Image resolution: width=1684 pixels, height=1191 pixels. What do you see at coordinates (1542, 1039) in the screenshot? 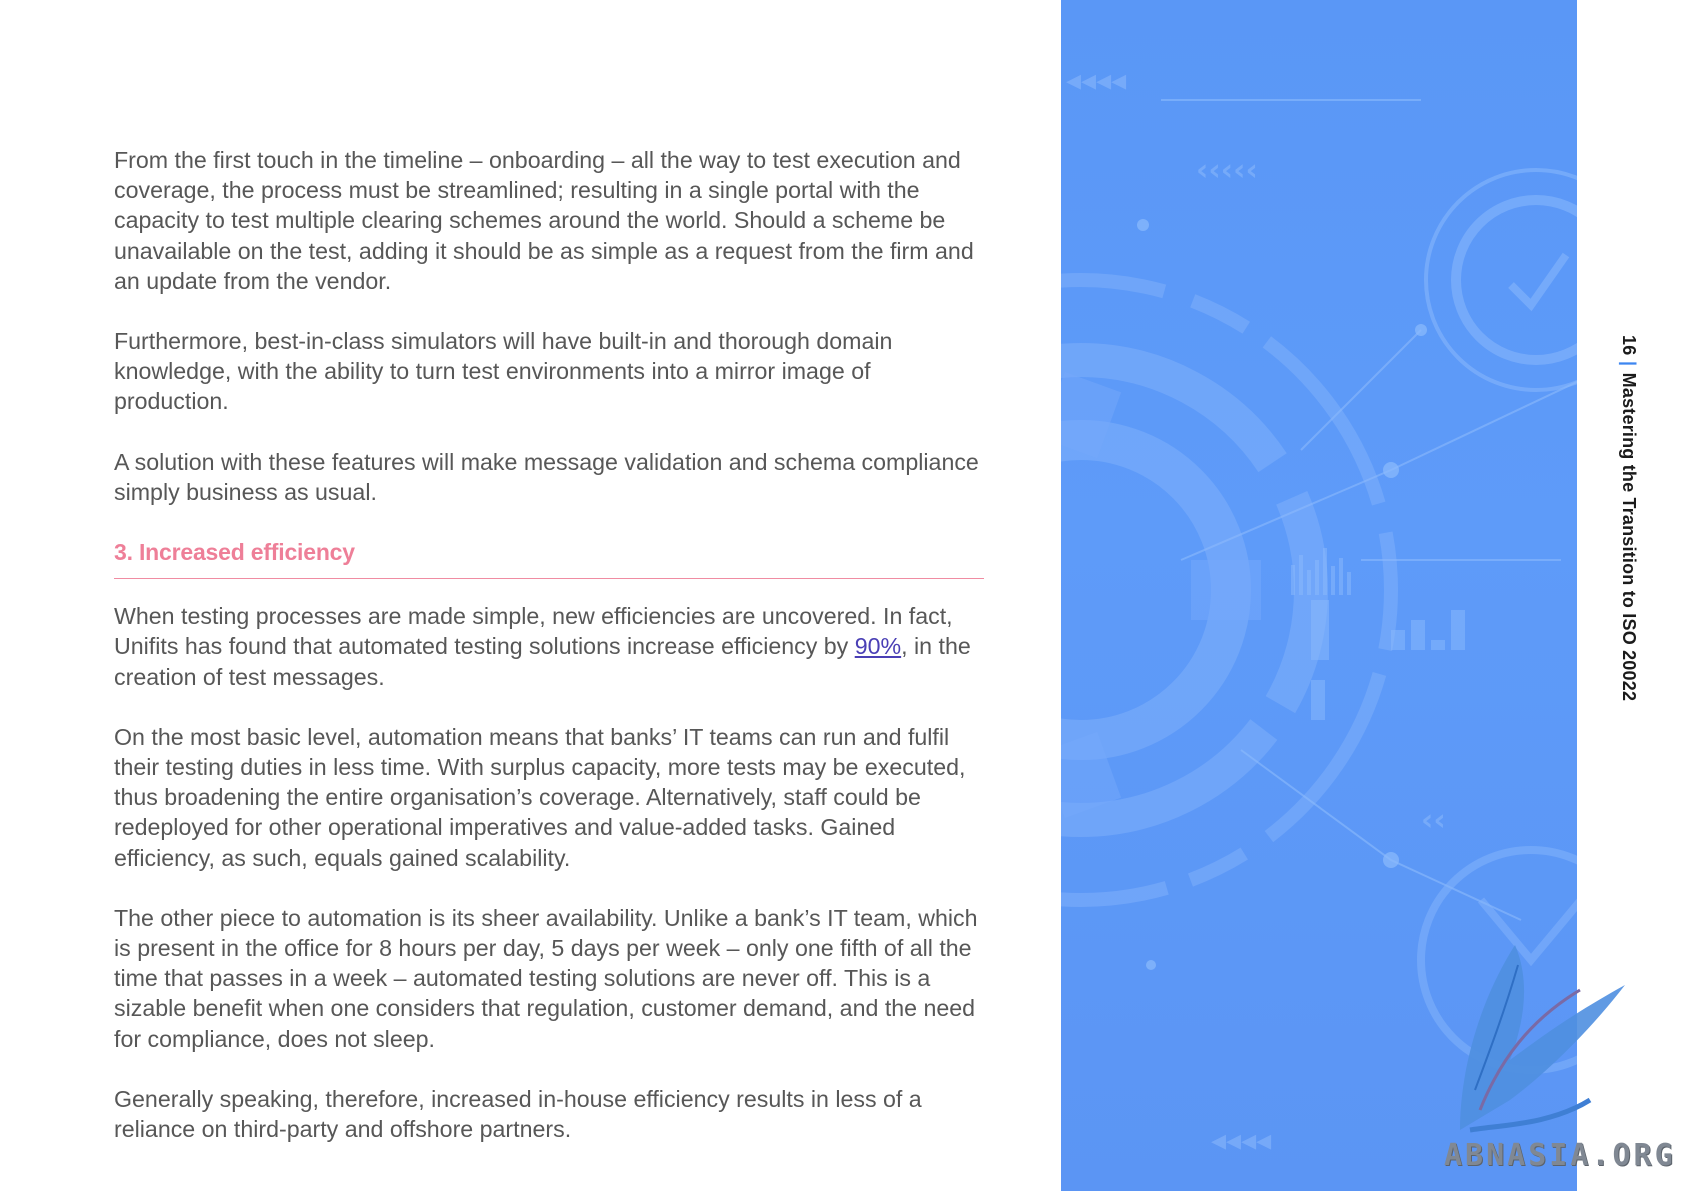
I see `feather-lion-logo` at bounding box center [1542, 1039].